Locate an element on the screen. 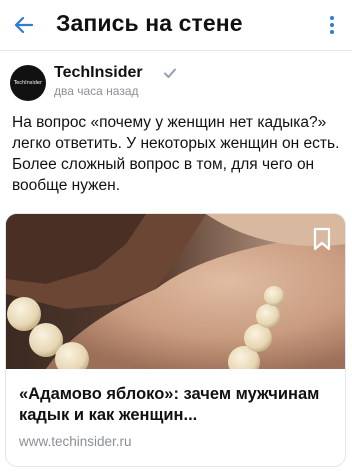  bookmark-button is located at coordinates (322, 239).